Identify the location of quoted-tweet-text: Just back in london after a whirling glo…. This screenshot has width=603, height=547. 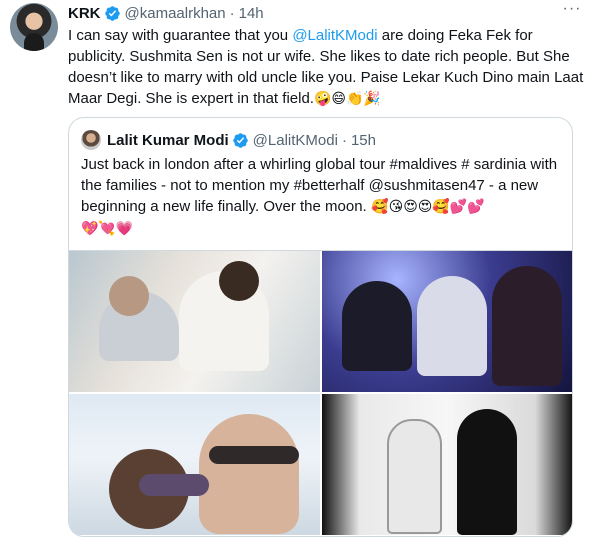
(322, 197).